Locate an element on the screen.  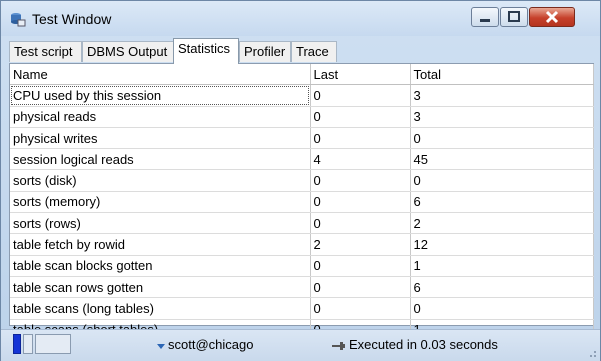
table-row: table fetch by rowid 2 12 is located at coordinates (302, 244).